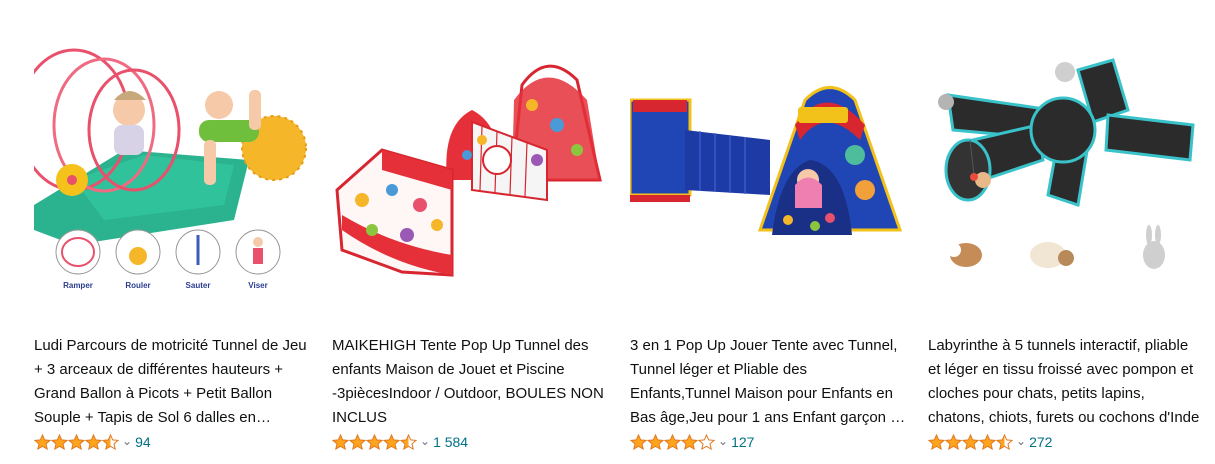 This screenshot has height=464, width=1215. I want to click on review-count-link: 1 584, so click(450, 442).